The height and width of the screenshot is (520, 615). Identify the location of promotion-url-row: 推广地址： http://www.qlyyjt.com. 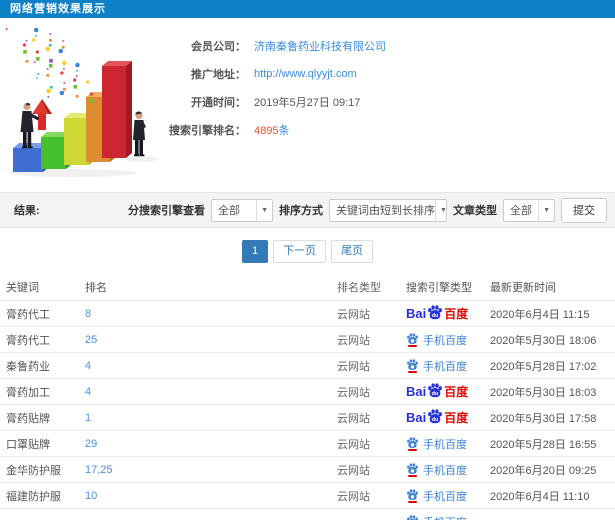
(267, 74).